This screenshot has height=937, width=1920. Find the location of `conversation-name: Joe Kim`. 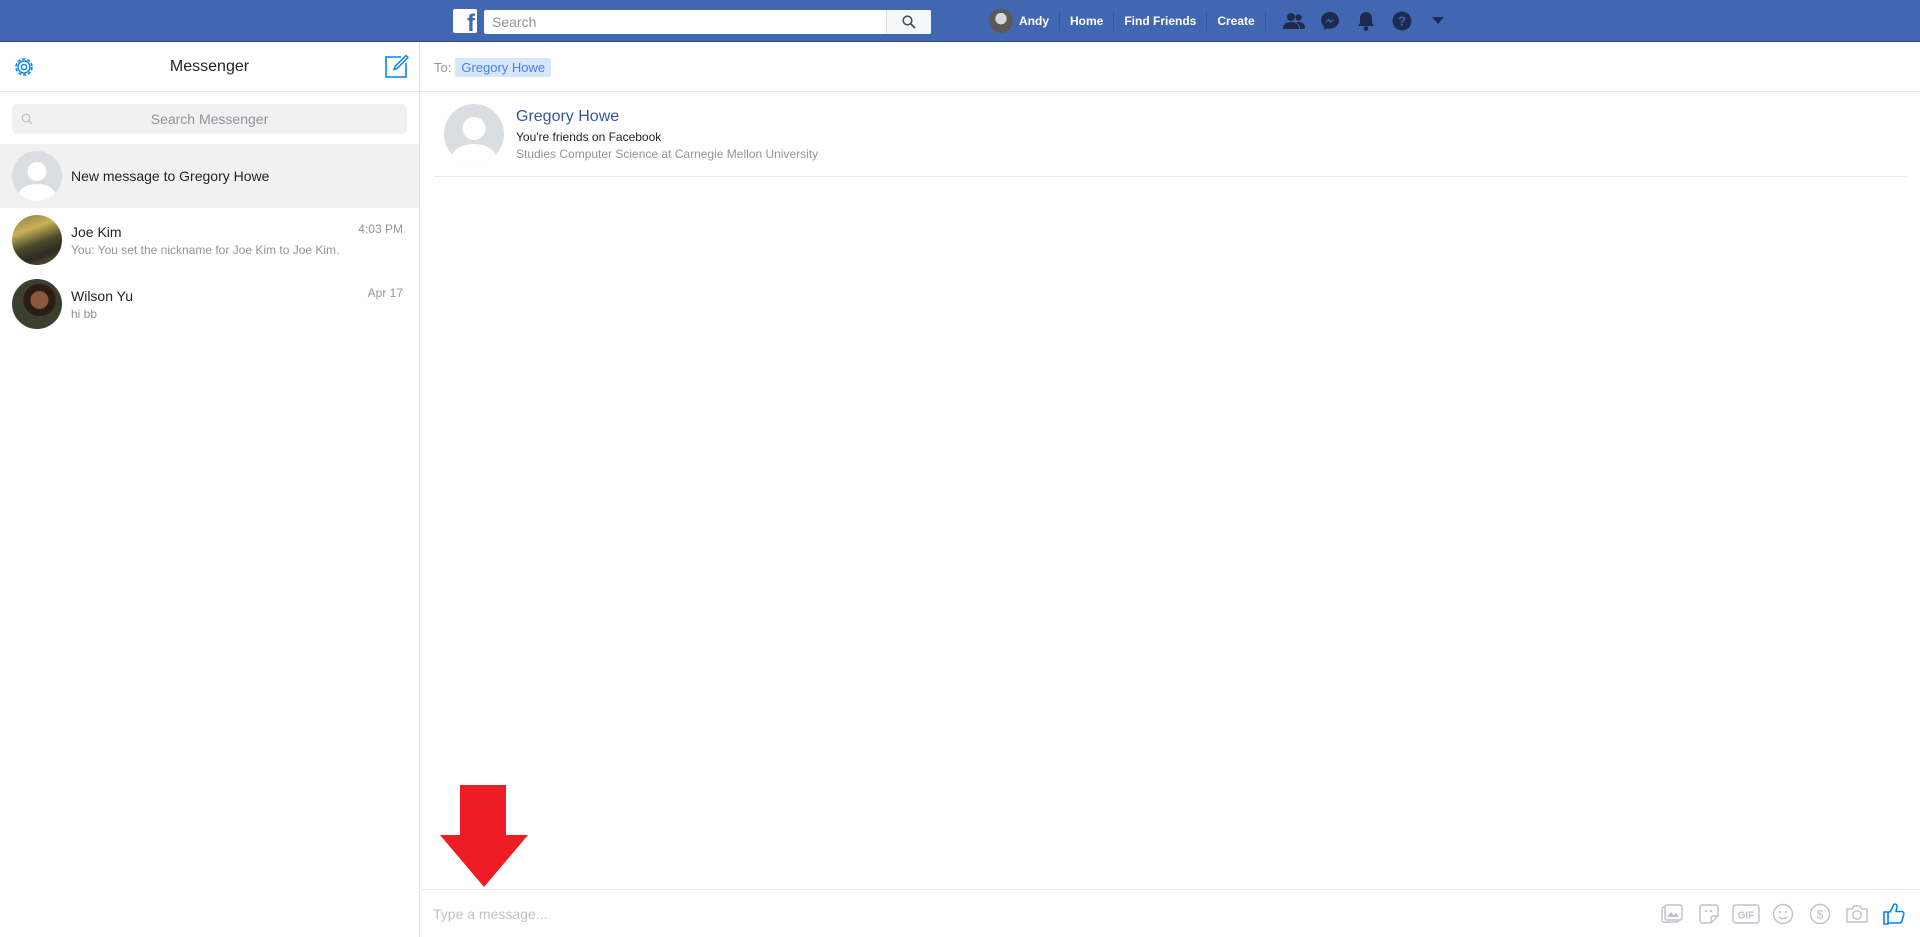

conversation-name: Joe Kim is located at coordinates (96, 231).